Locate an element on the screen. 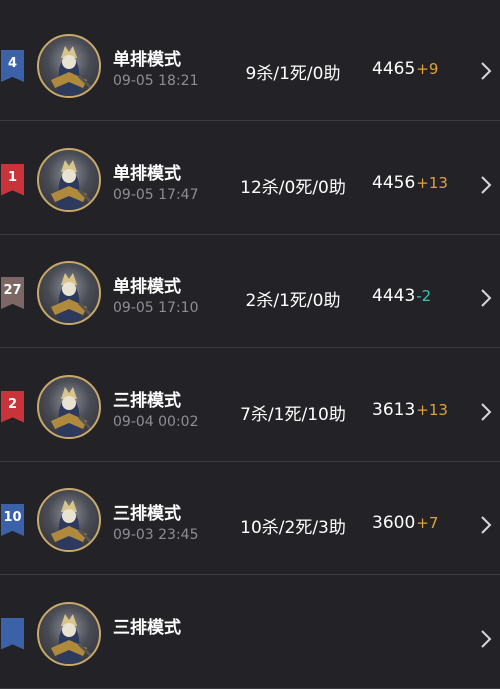 The width and height of the screenshot is (500, 689). rating-delta: -2 is located at coordinates (424, 296).